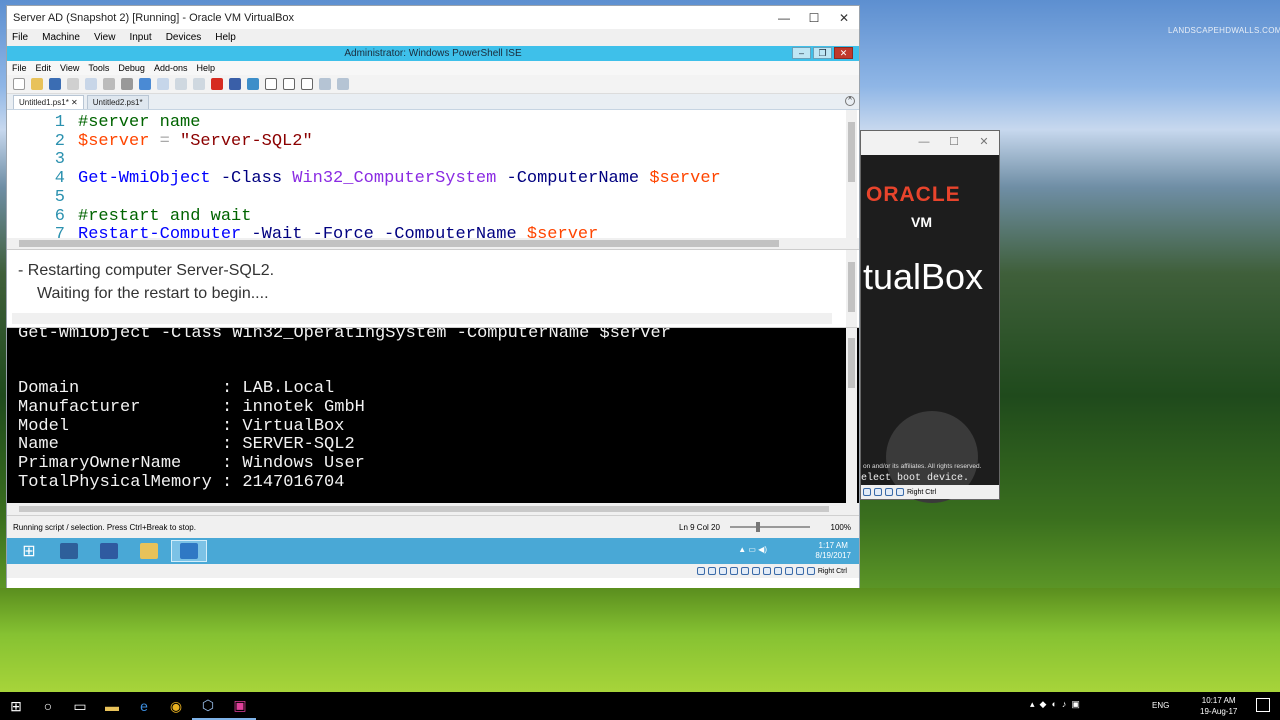  What do you see at coordinates (20, 37) in the screenshot?
I see `menu-file: File` at bounding box center [20, 37].